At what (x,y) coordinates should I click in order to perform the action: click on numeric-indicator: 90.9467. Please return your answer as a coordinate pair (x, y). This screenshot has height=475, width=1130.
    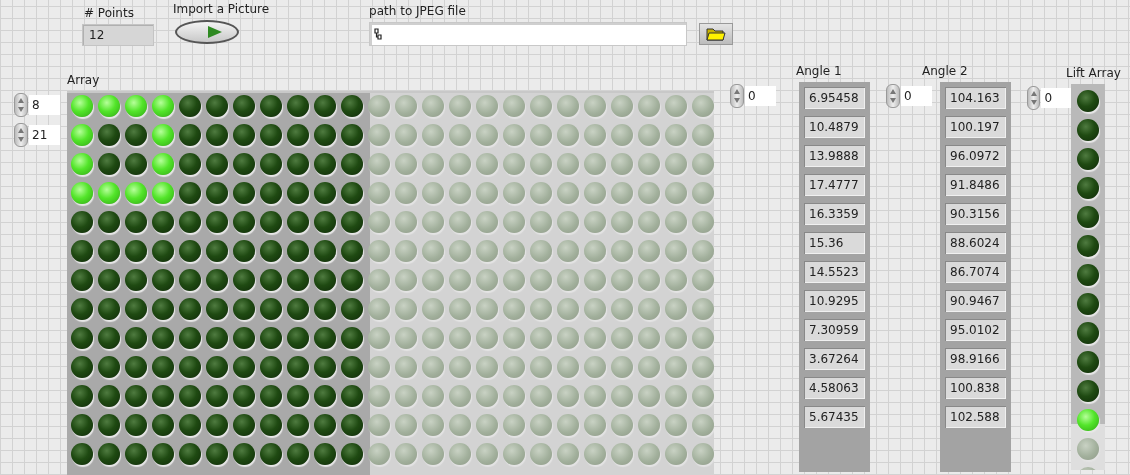
    Looking at the image, I should click on (975, 301).